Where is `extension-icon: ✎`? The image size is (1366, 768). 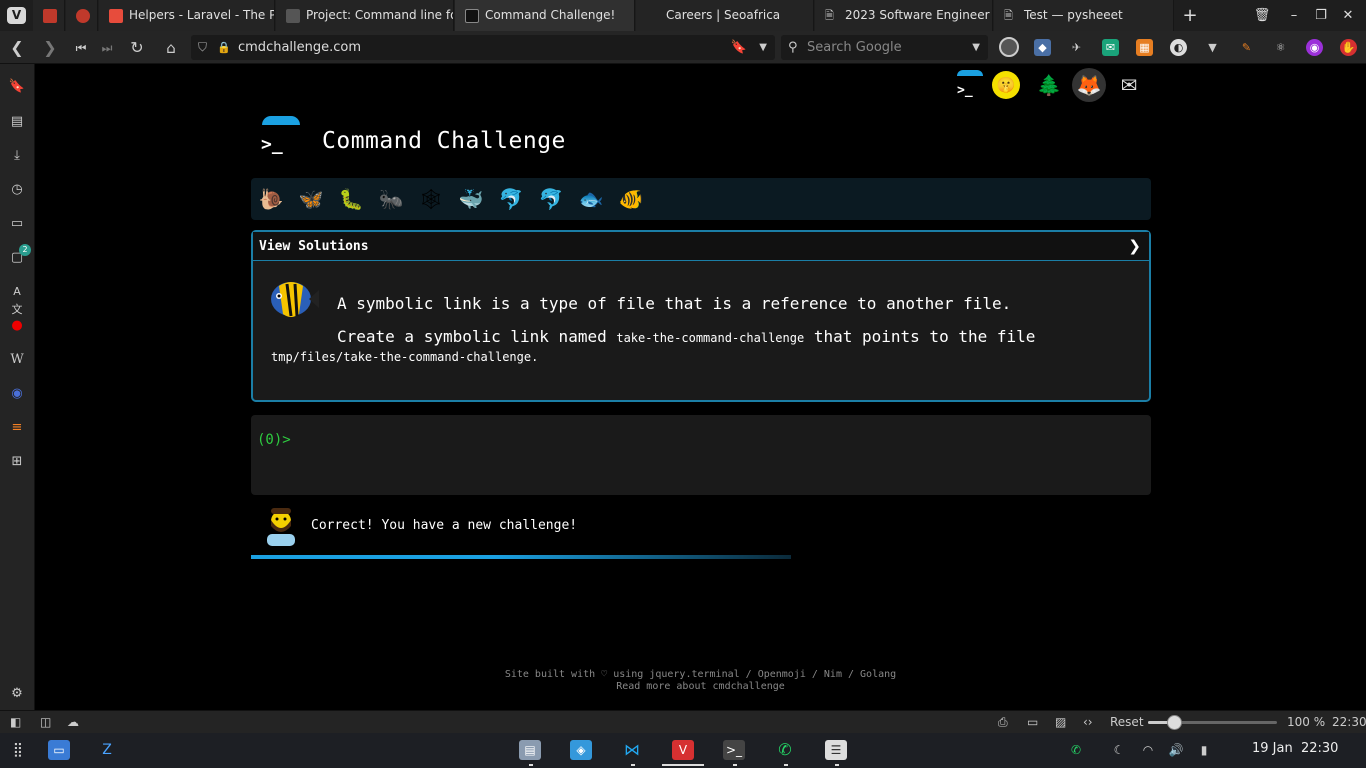 extension-icon: ✎ is located at coordinates (1246, 47).